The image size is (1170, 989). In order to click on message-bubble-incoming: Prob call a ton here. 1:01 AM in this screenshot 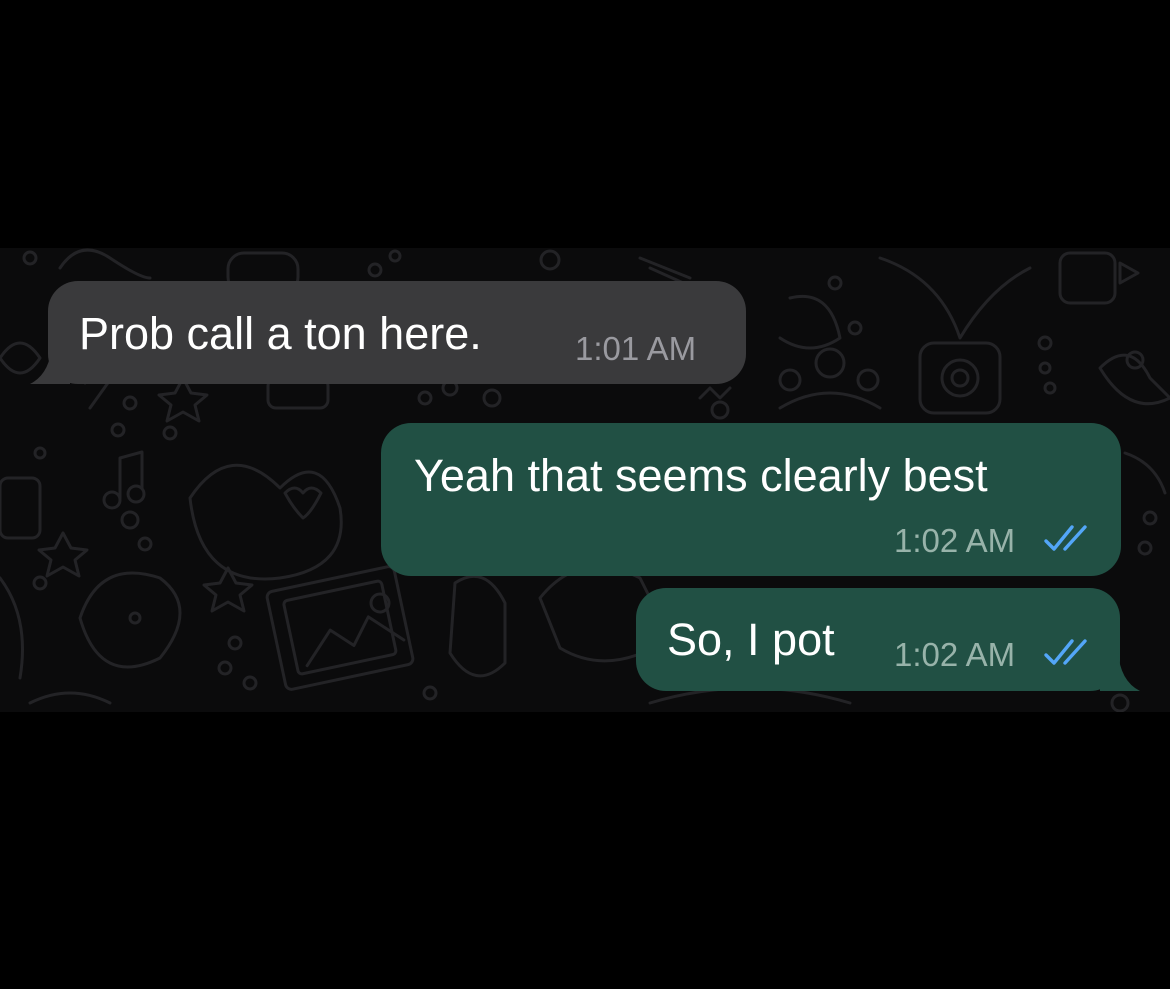, I will do `click(388, 332)`.